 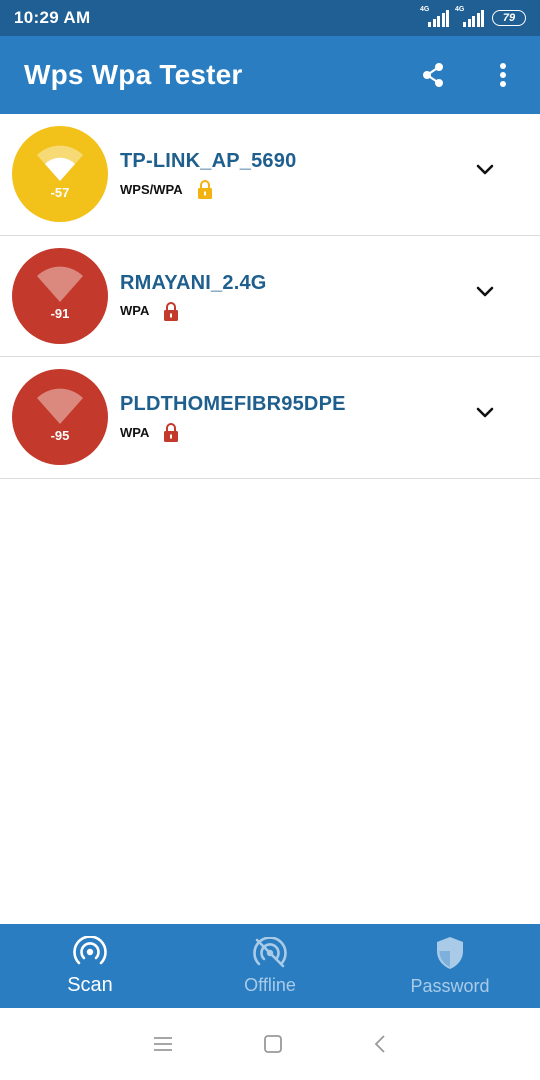 I want to click on system-navigation-bar, so click(x=270, y=1044).